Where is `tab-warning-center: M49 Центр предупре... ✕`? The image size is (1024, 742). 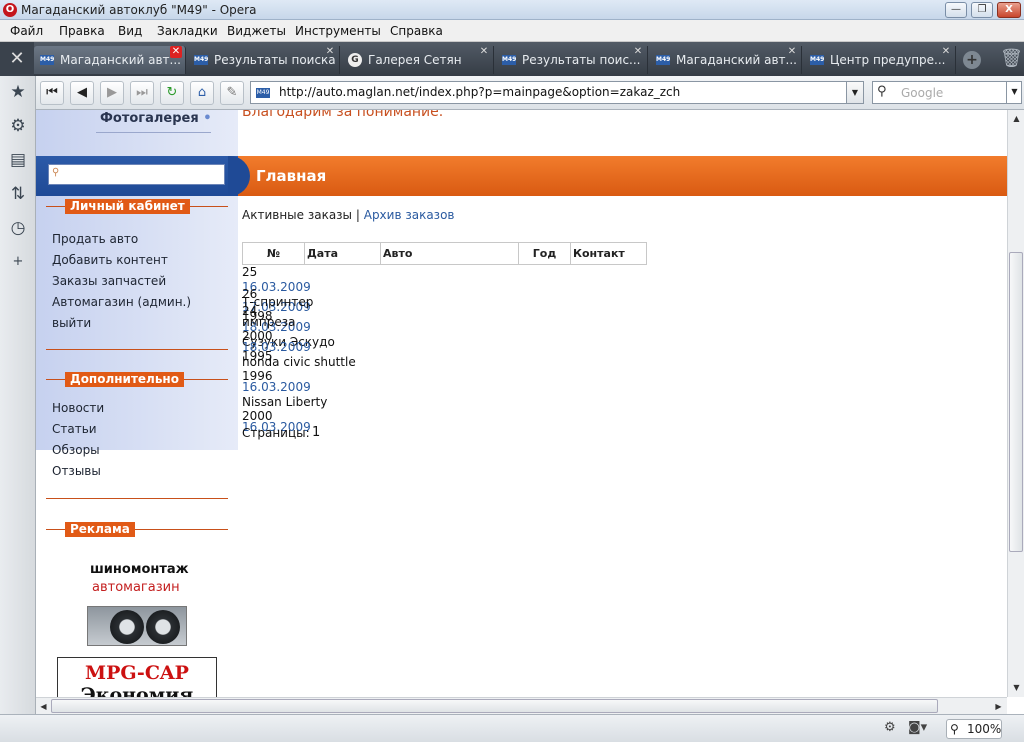 tab-warning-center: M49 Центр предупре... ✕ is located at coordinates (880, 60).